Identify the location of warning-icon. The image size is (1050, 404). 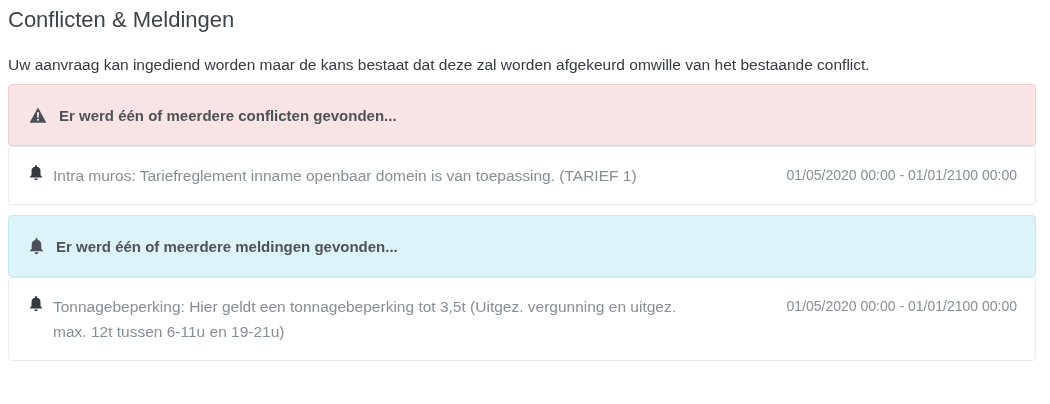
(38, 115).